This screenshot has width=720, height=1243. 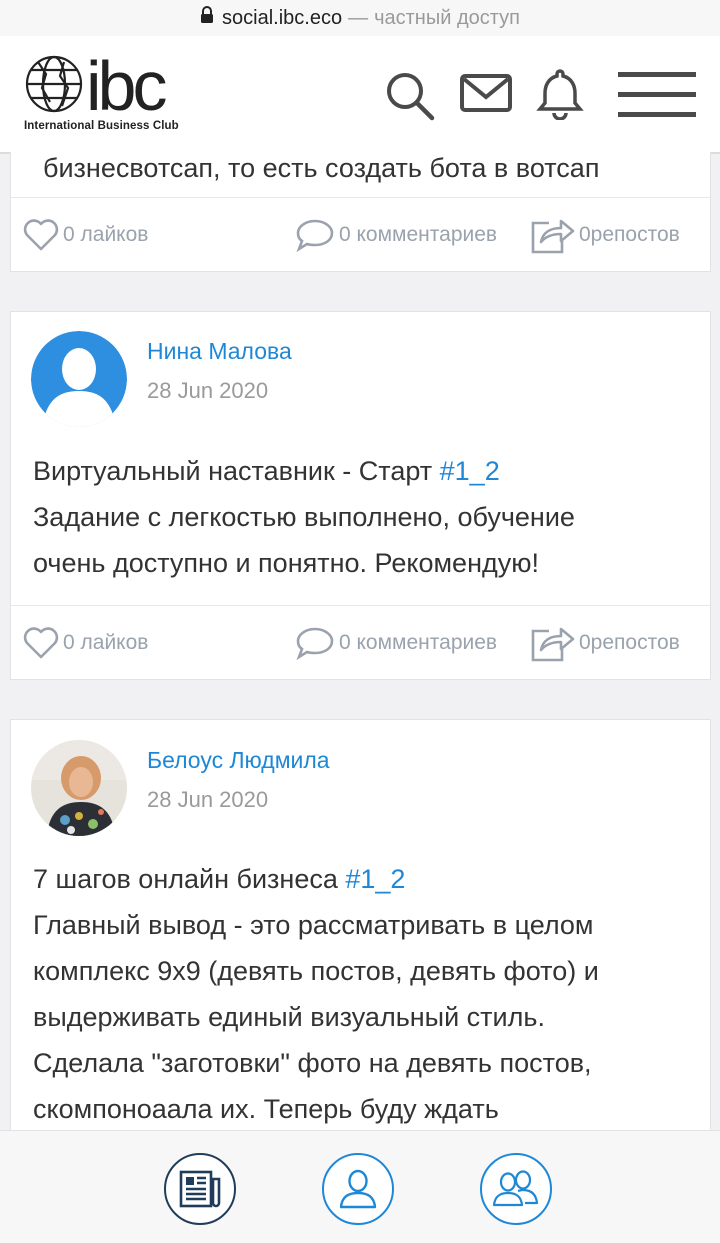 What do you see at coordinates (207, 18) in the screenshot?
I see `lock-icon` at bounding box center [207, 18].